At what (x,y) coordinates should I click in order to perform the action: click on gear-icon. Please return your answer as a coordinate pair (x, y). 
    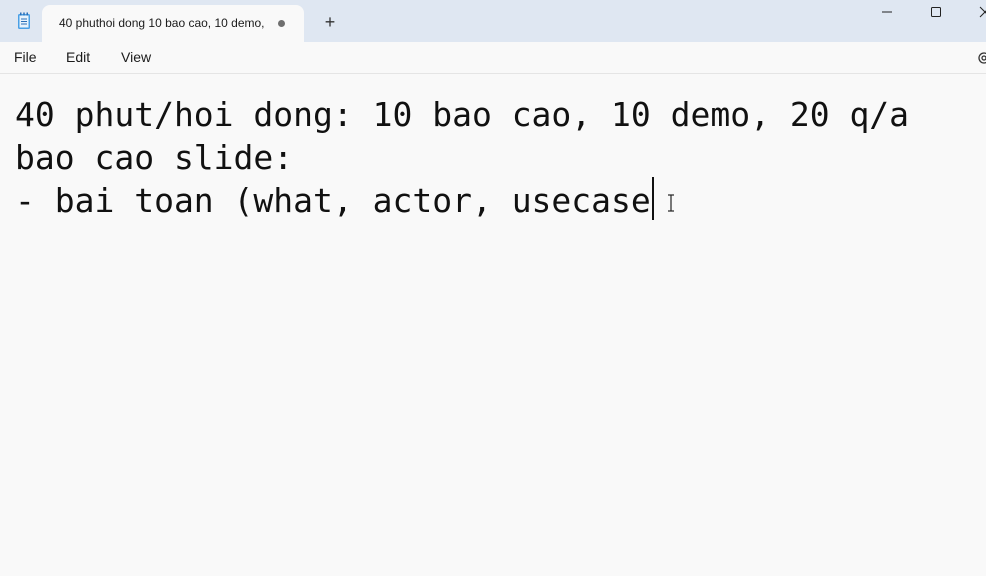
    Looking at the image, I should click on (981, 58).